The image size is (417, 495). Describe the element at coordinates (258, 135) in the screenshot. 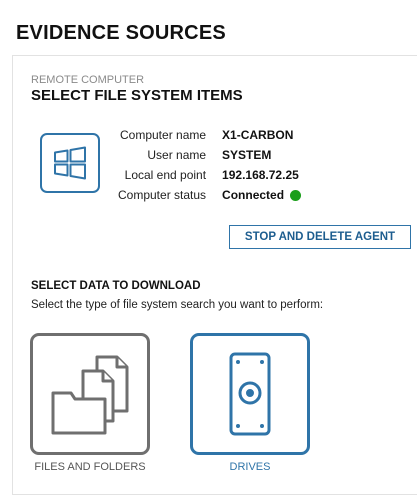

I see `computer-name-value: X1-CARBON` at that location.